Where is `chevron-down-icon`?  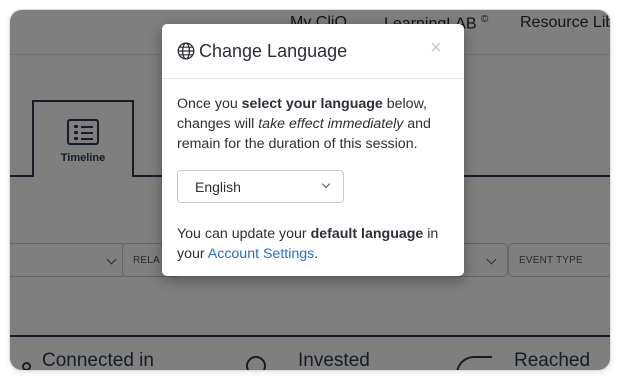
chevron-down-icon is located at coordinates (326, 184).